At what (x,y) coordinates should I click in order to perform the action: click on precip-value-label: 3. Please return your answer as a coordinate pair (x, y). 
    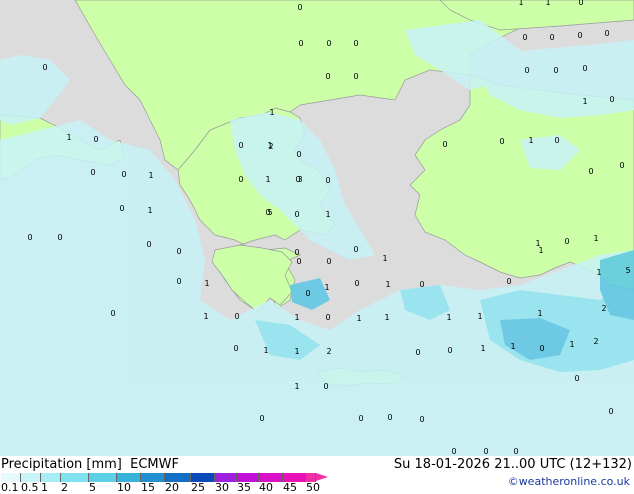
    Looking at the image, I should click on (299, 179).